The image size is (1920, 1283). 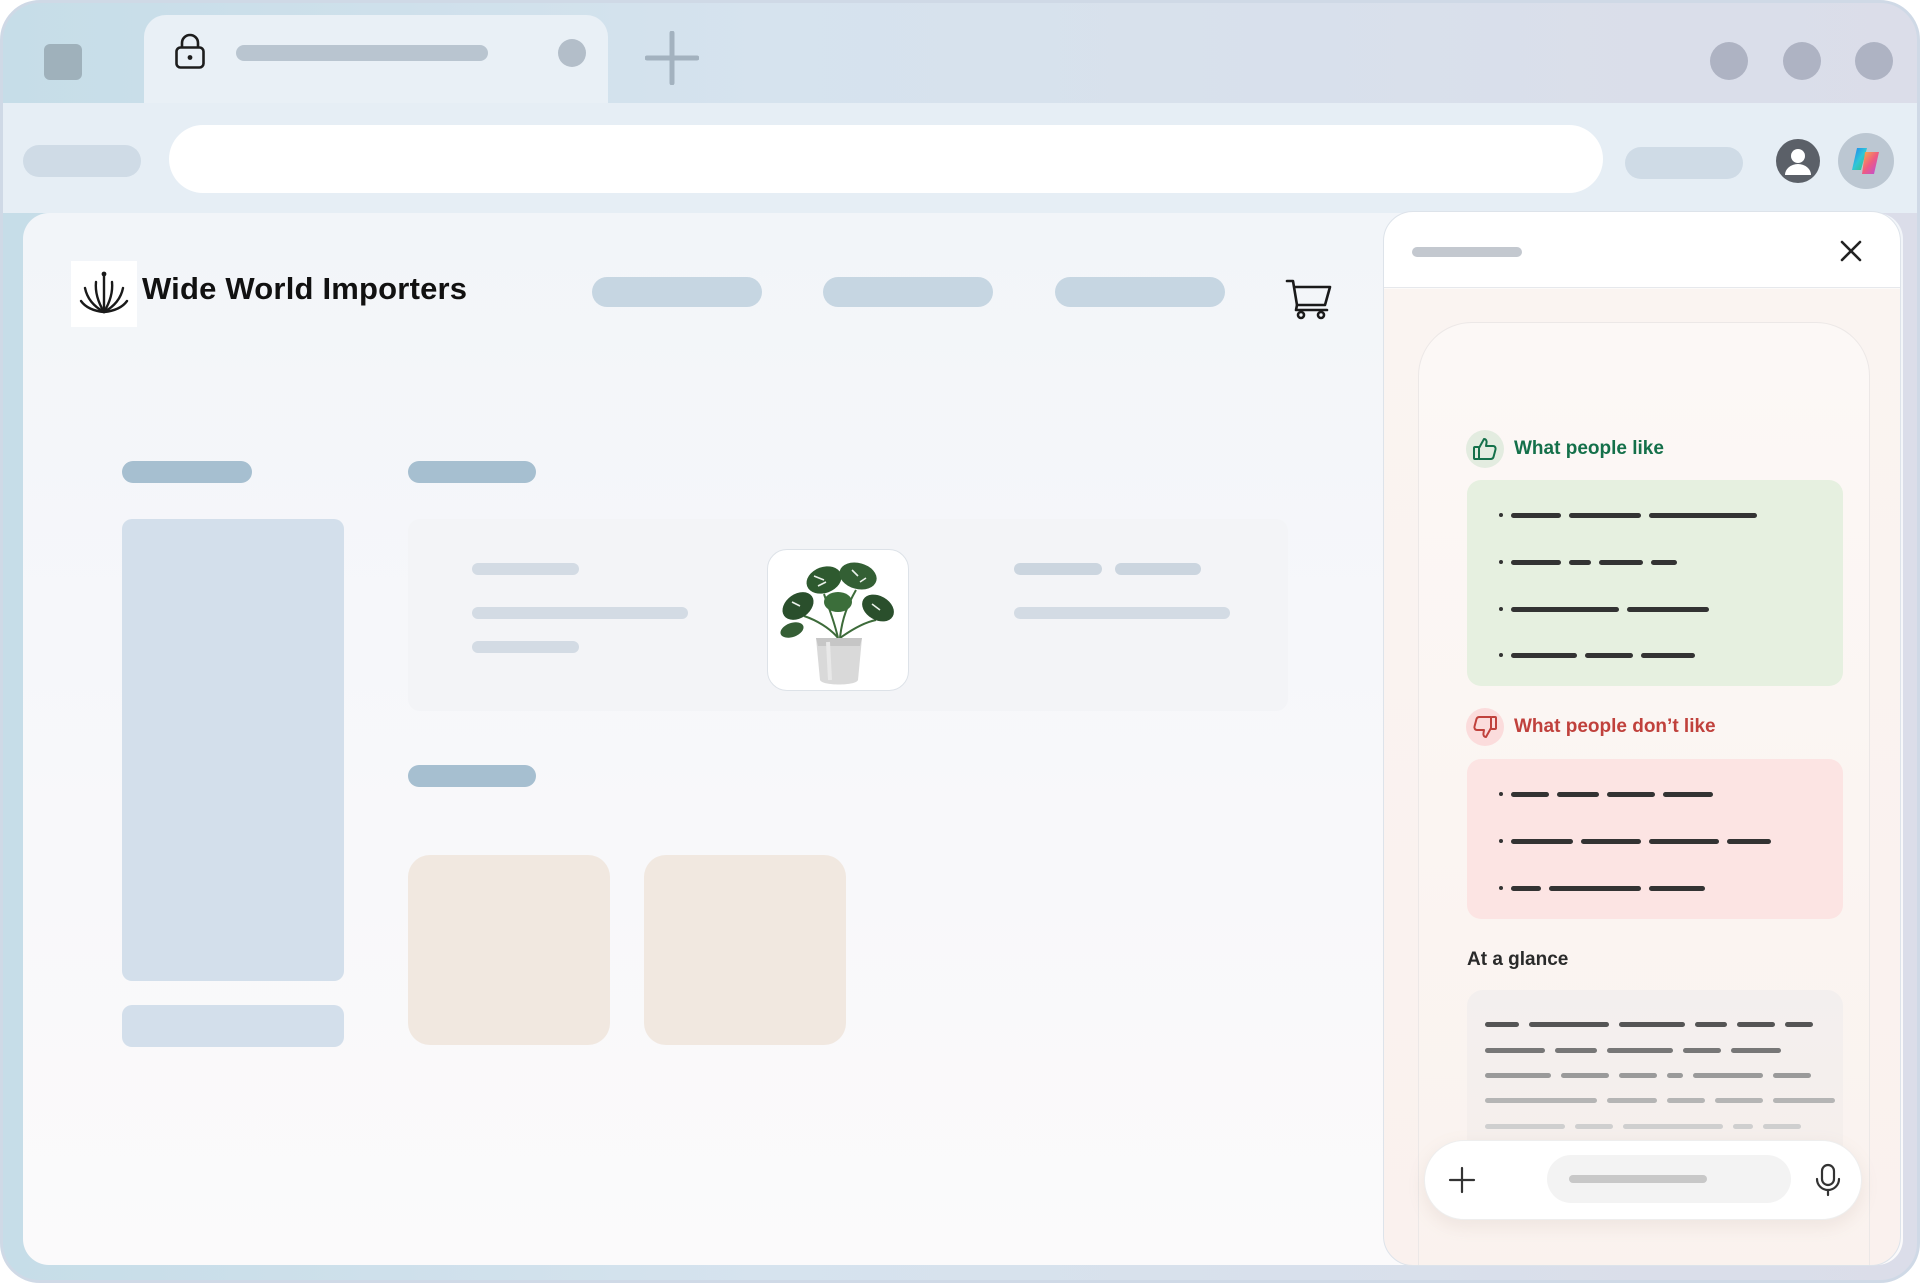 I want to click on lock-icon, so click(x=190, y=51).